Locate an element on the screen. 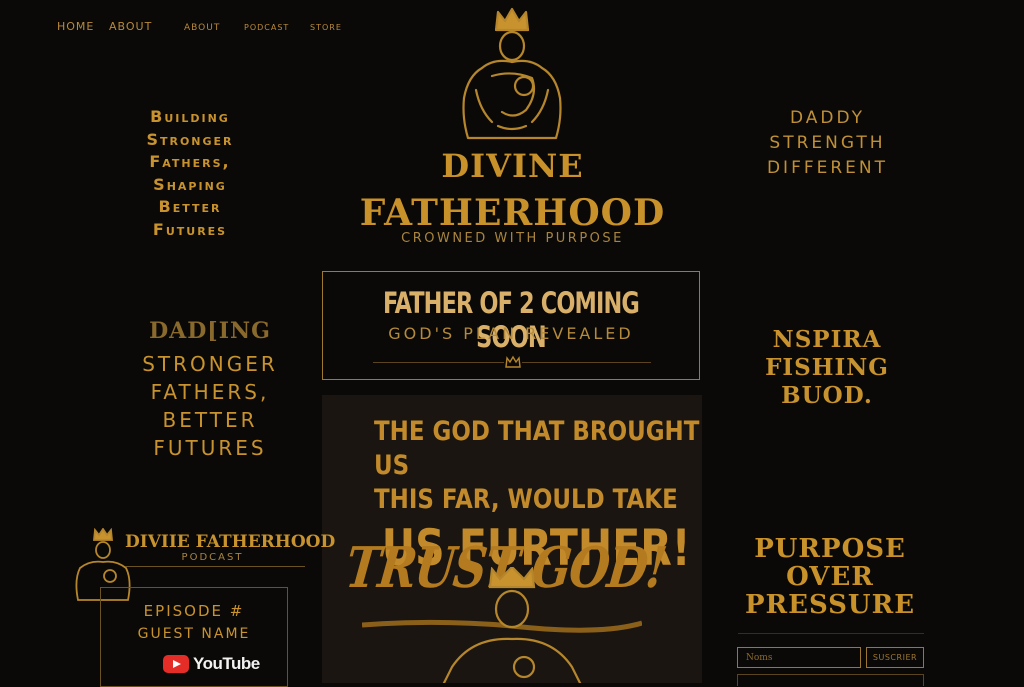 Image resolution: width=1024 pixels, height=687 pixels. youtube-icon is located at coordinates (176, 664).